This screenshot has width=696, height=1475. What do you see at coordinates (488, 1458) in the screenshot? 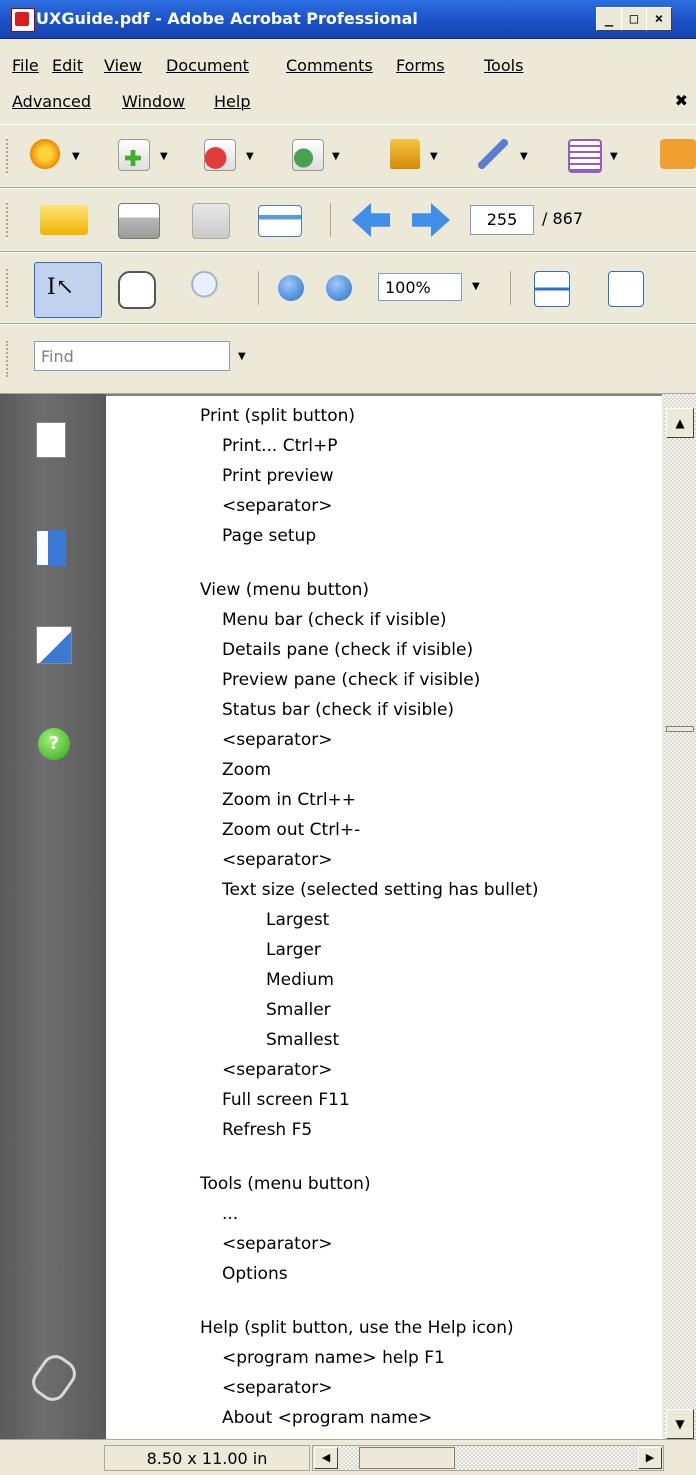
I see `horizontal-scrollbar: ◀ ▶` at bounding box center [488, 1458].